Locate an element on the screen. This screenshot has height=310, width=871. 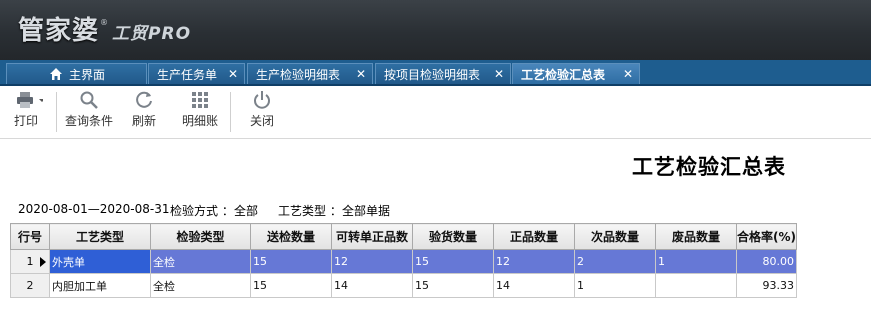
table-cell is located at coordinates (696, 285).